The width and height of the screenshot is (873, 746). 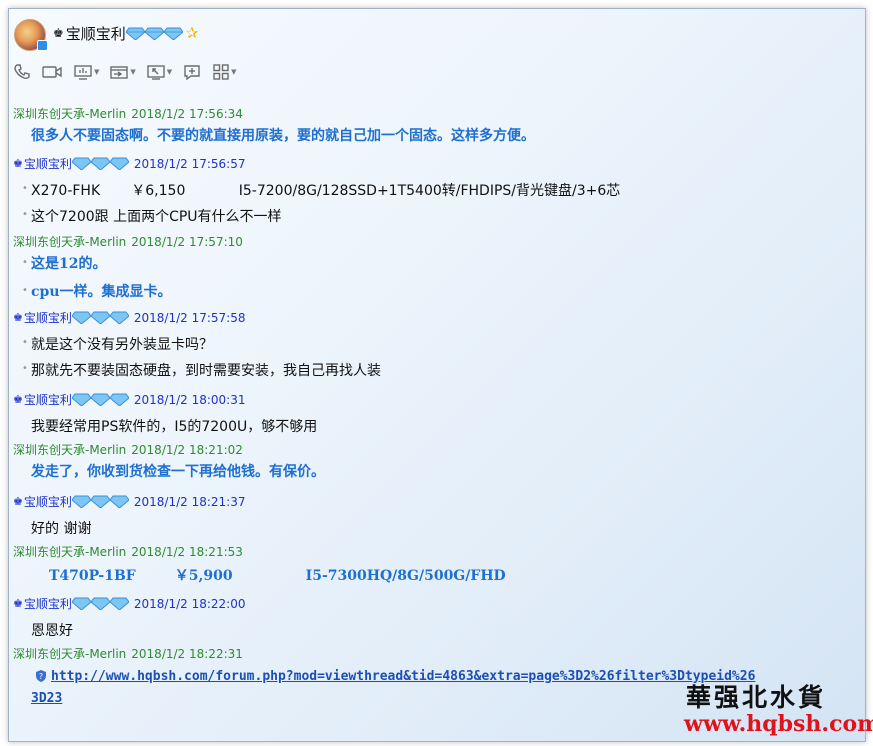 What do you see at coordinates (122, 72) in the screenshot?
I see `transfer-file-icon: ▼` at bounding box center [122, 72].